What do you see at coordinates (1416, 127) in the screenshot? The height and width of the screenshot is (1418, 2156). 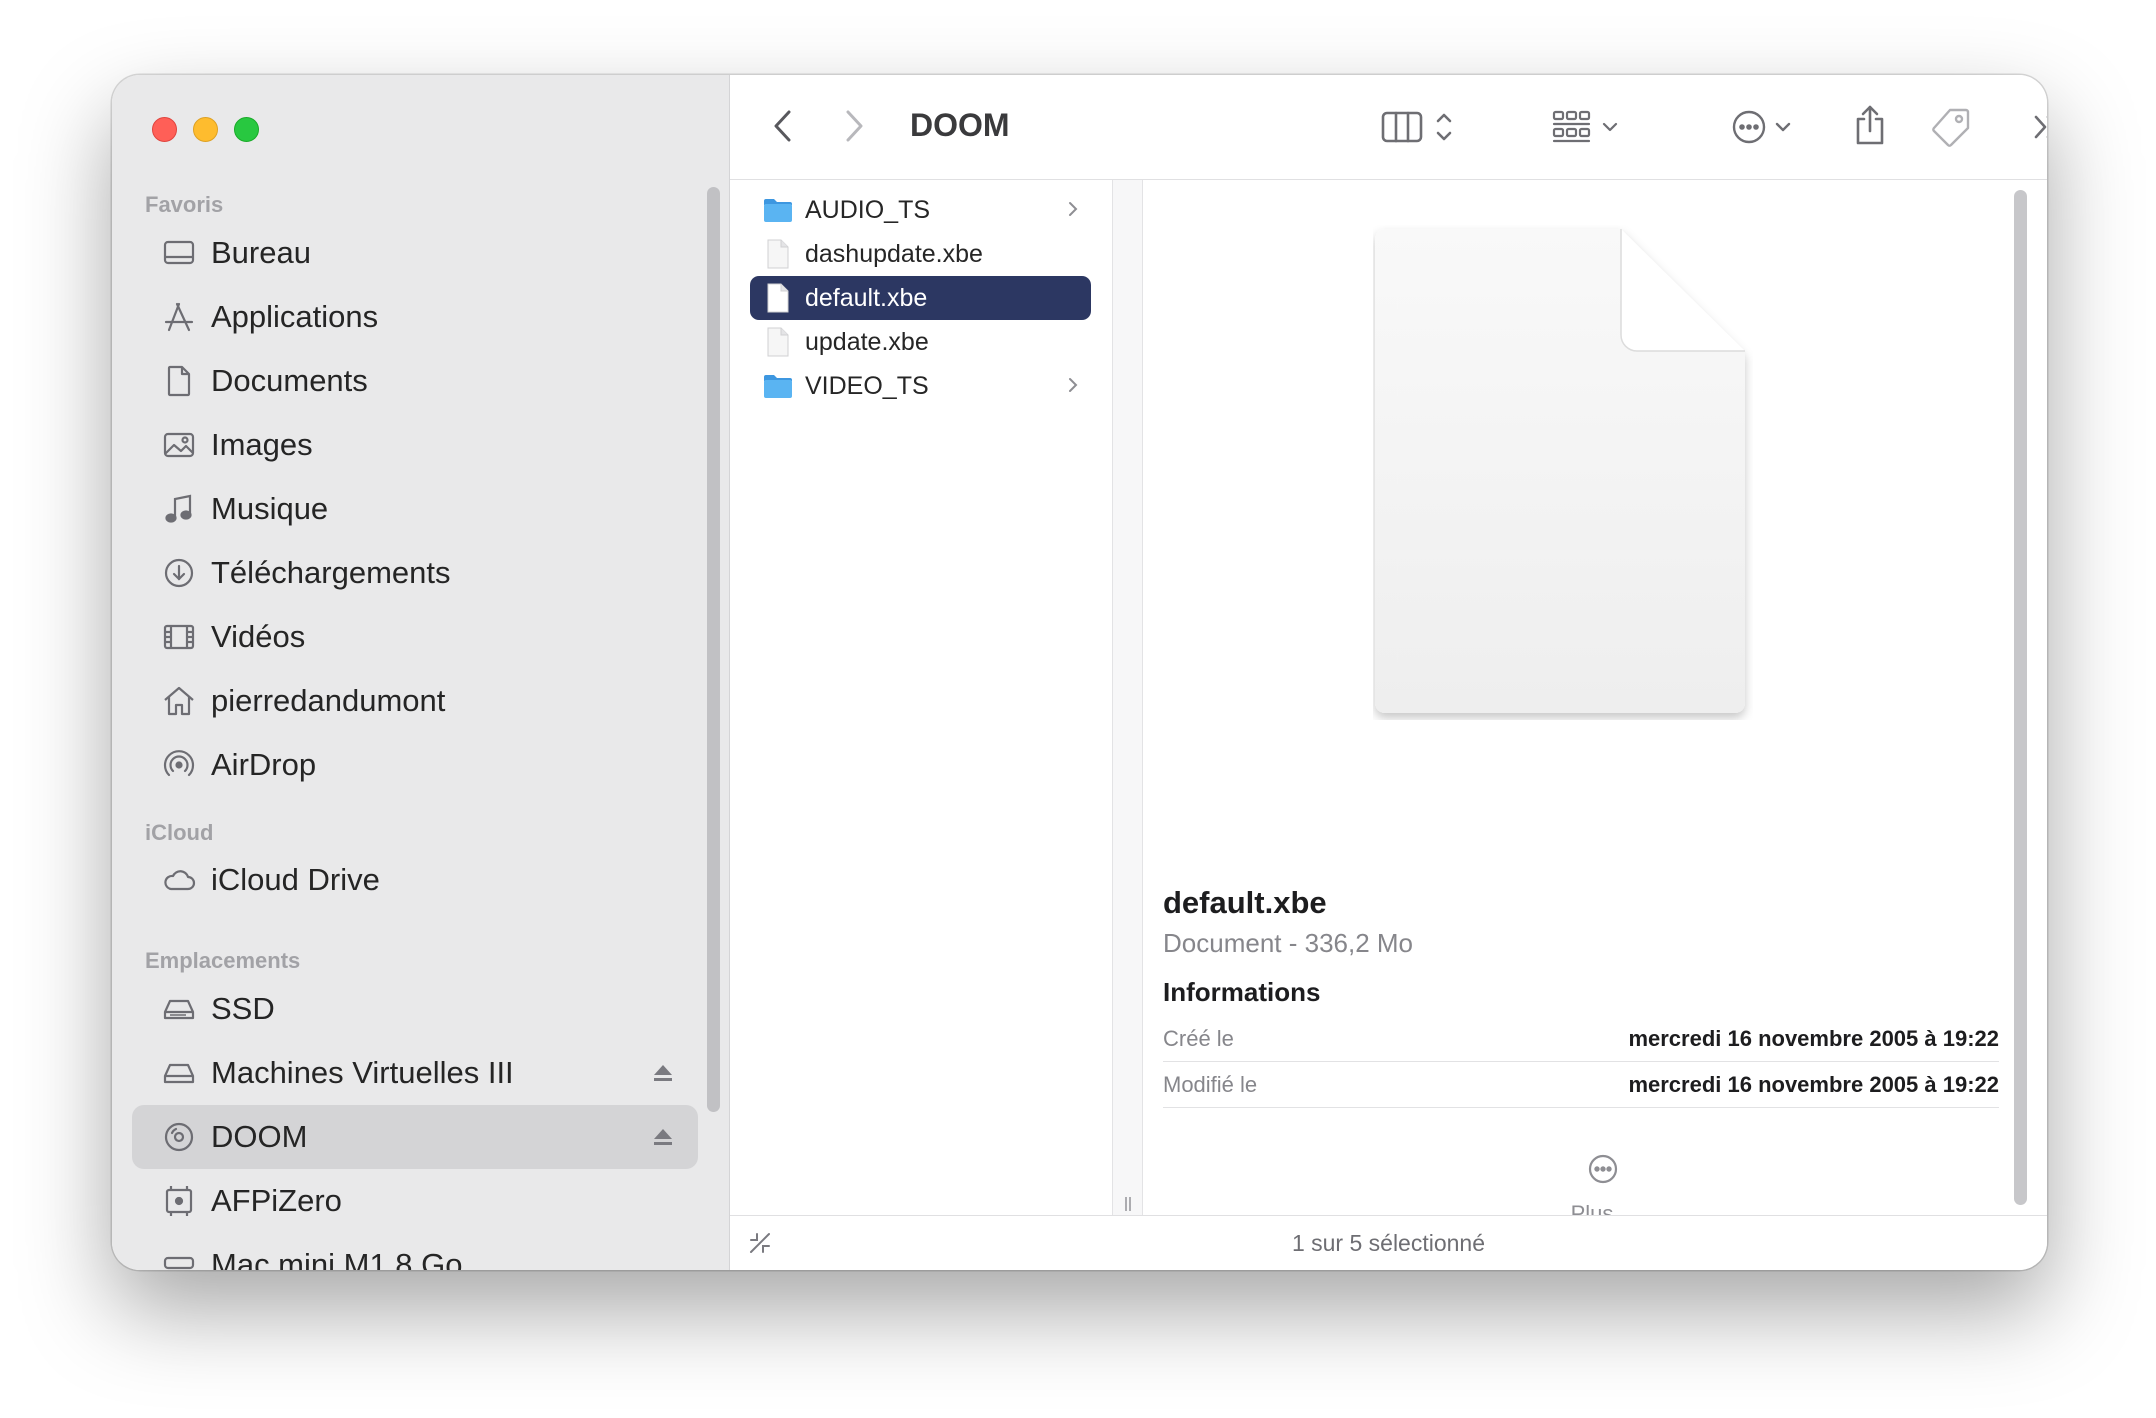 I see `columns-view-icon` at bounding box center [1416, 127].